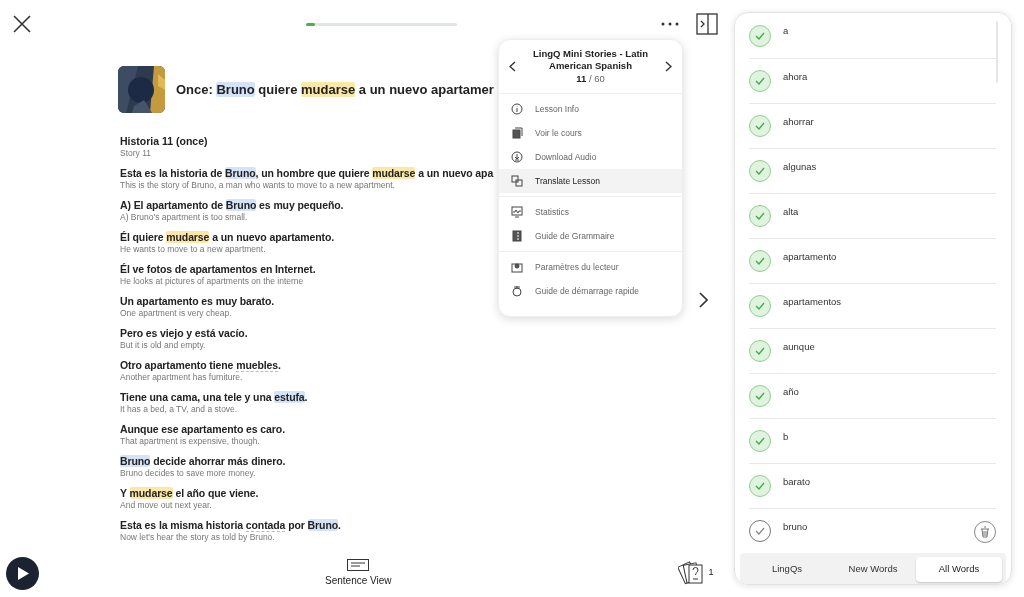 Image resolution: width=1024 pixels, height=597 pixels. I want to click on word-term: a, so click(786, 31).